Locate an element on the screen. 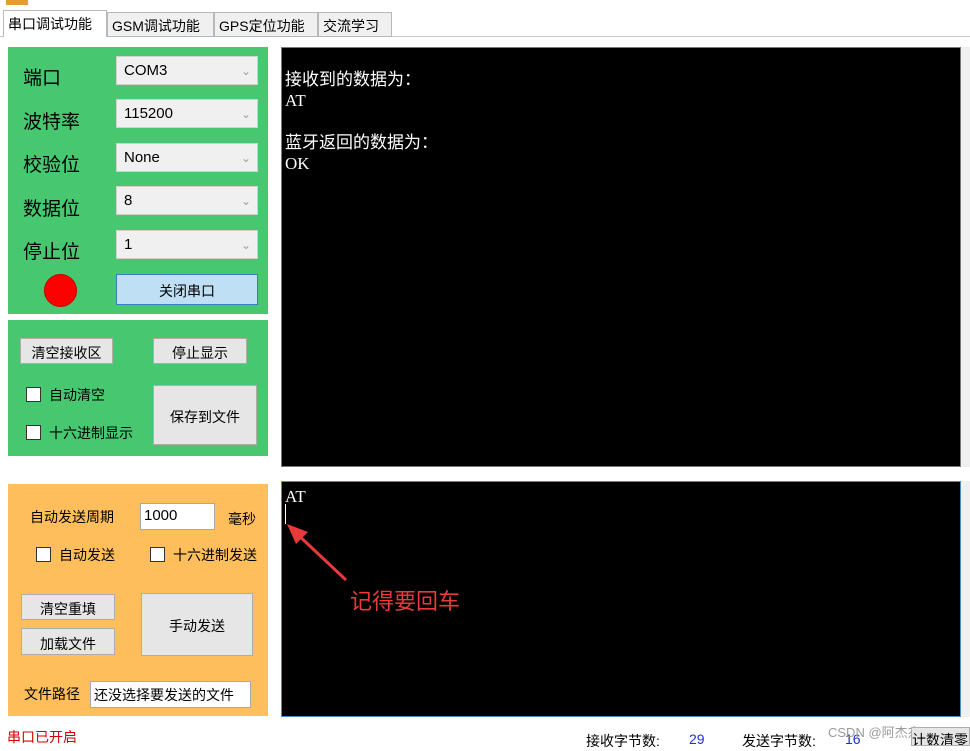 The image size is (970, 751). auto-send-checkbox is located at coordinates (43, 554).